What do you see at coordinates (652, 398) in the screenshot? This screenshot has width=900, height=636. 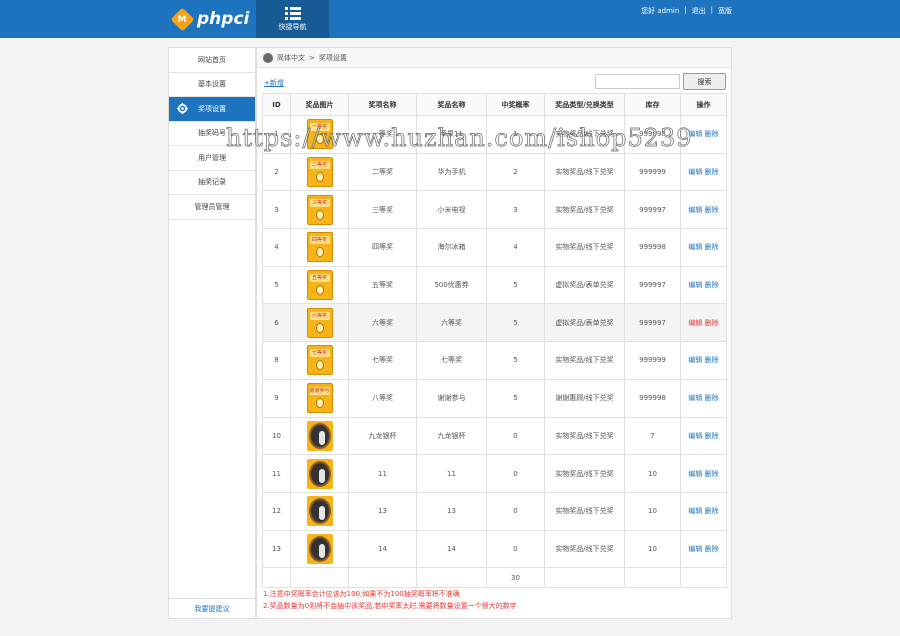 I see `cell-stock: 999998` at bounding box center [652, 398].